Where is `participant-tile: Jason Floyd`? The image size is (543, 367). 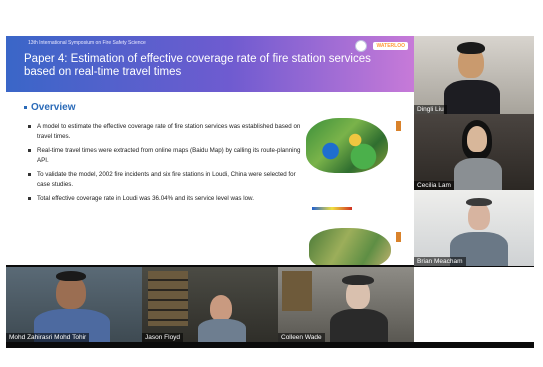
participant-tile: Jason Floyd is located at coordinates (210, 304).